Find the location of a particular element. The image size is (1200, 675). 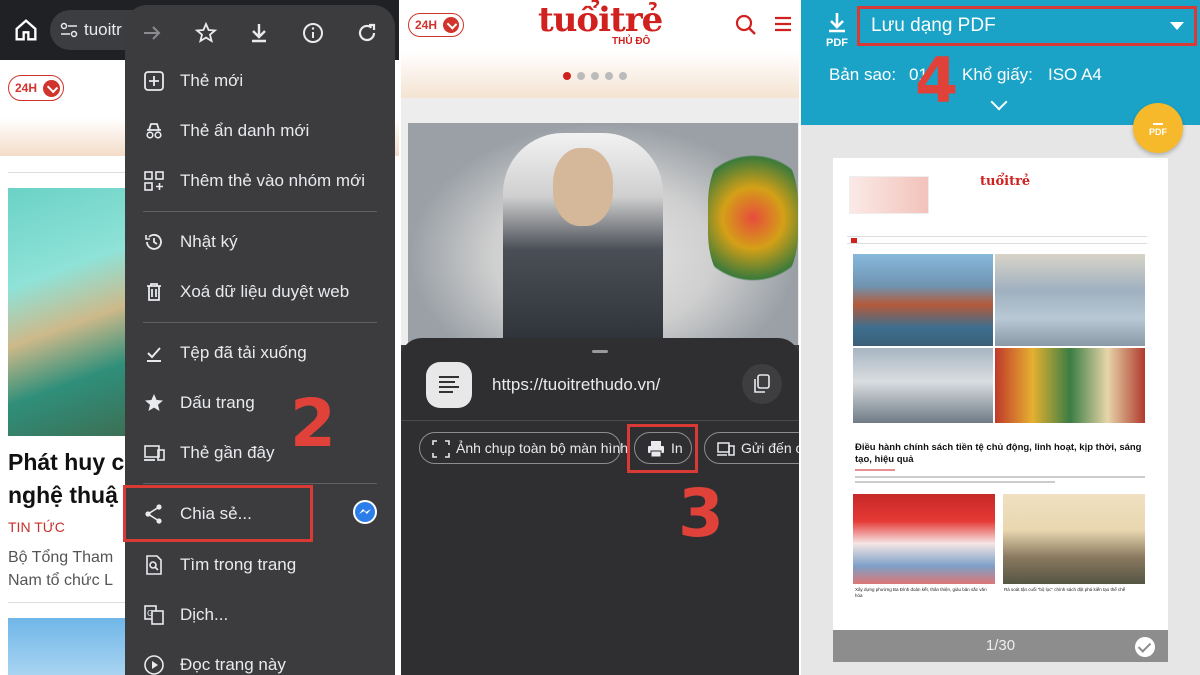

address-text: tuoitr is located at coordinates (103, 29).